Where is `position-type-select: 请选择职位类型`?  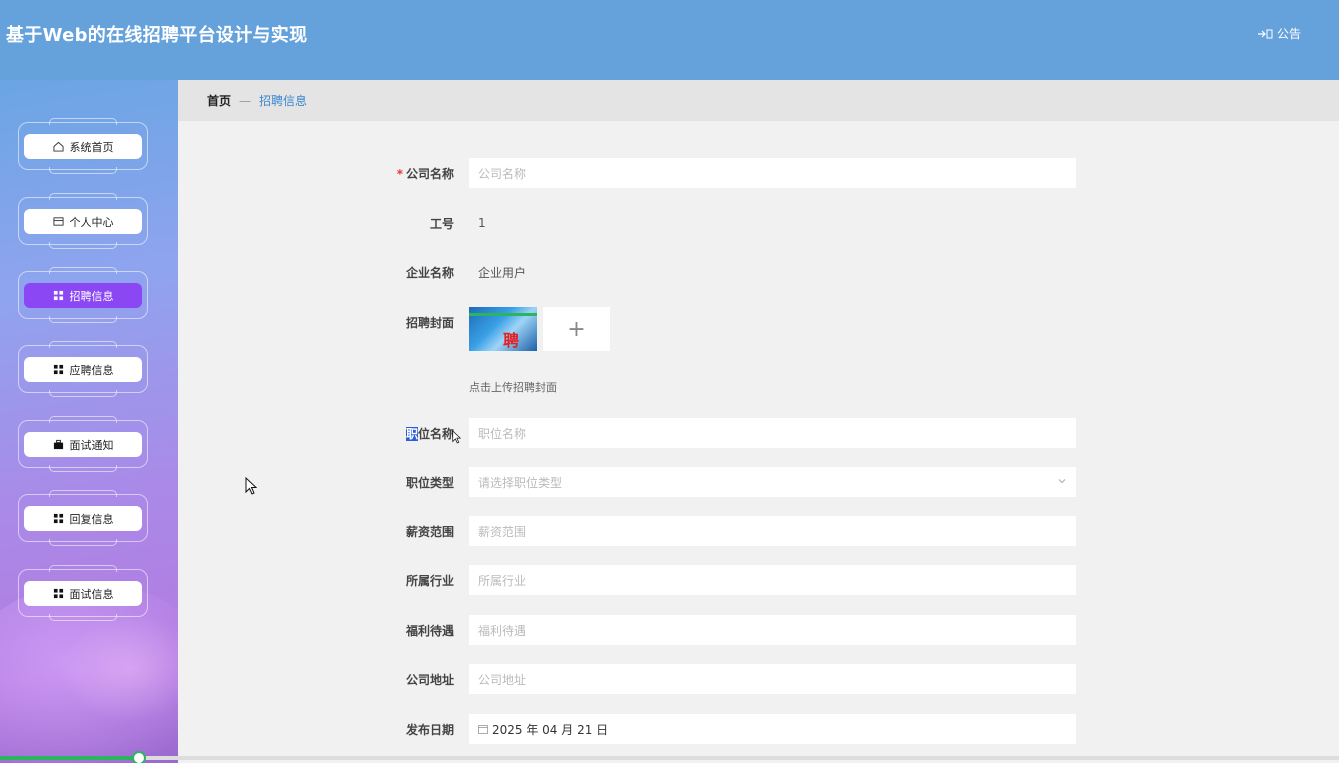 position-type-select: 请选择职位类型 is located at coordinates (772, 482).